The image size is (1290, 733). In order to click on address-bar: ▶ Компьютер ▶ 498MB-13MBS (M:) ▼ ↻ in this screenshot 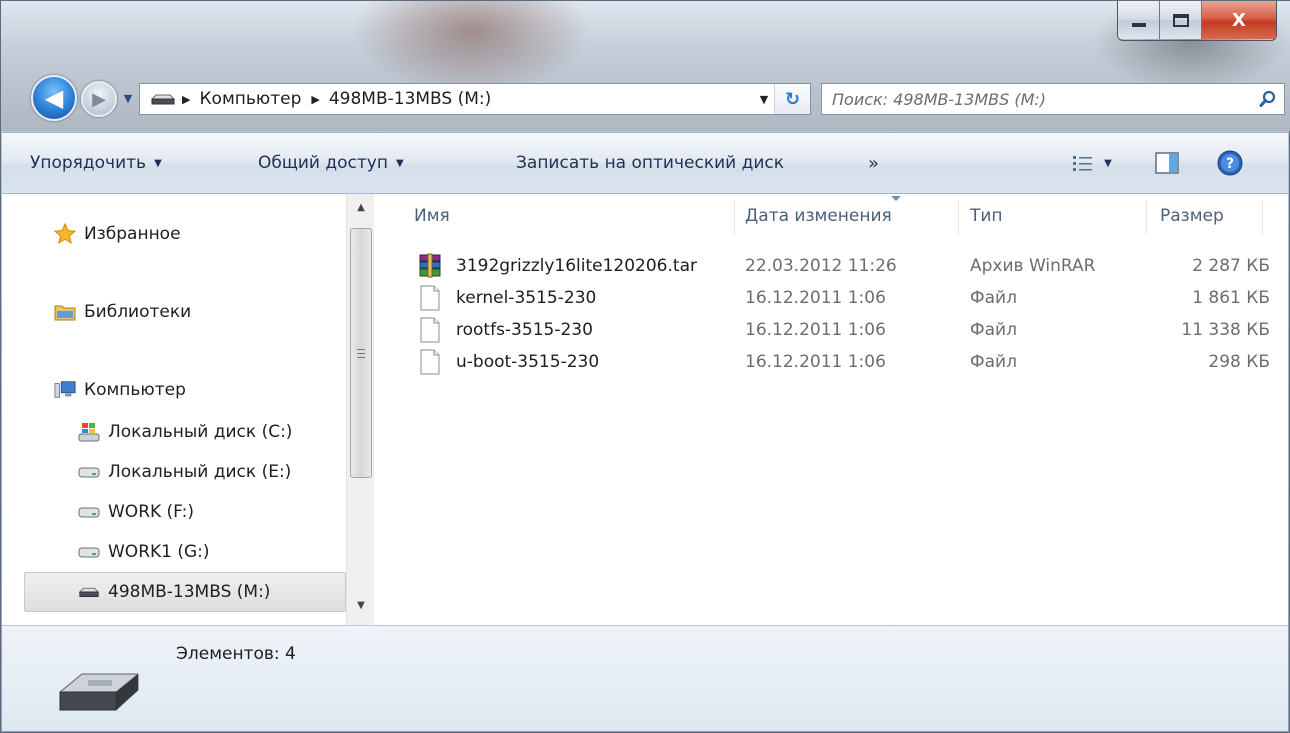, I will do `click(475, 99)`.